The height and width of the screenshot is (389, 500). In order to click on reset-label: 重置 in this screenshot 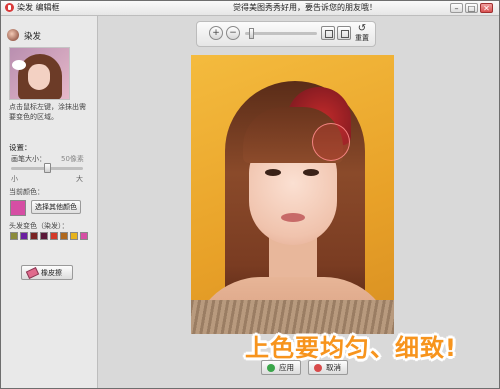, I will do `click(362, 38)`.